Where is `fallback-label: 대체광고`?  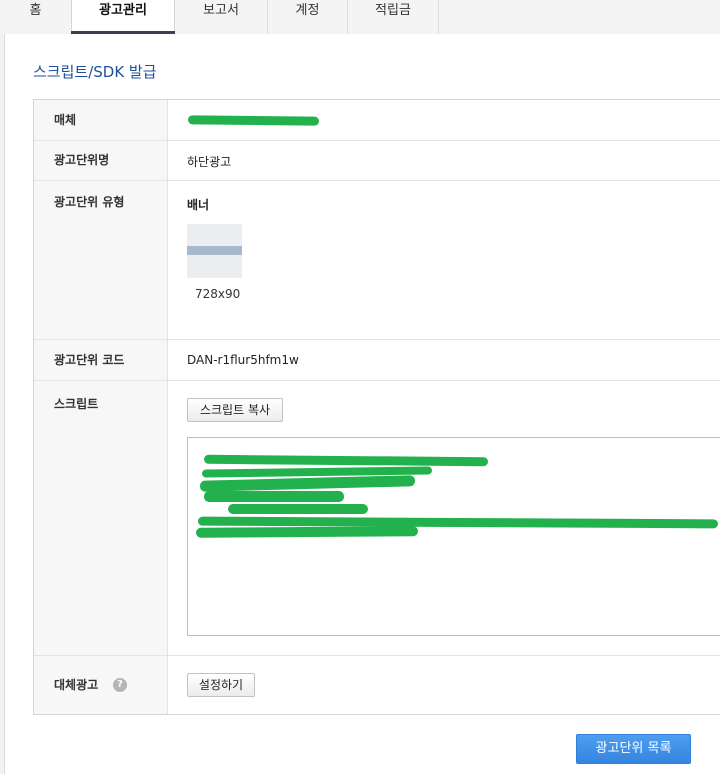
fallback-label: 대체광고 is located at coordinates (101, 685).